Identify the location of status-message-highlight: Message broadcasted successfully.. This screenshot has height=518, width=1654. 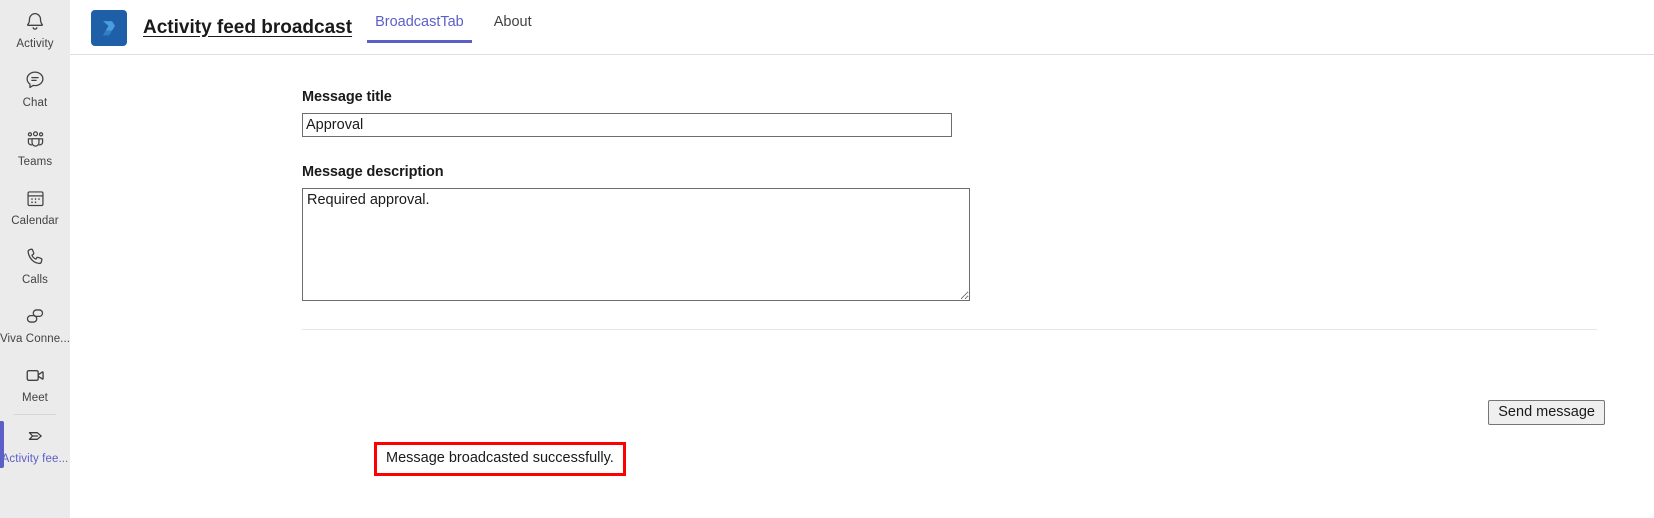
(500, 459).